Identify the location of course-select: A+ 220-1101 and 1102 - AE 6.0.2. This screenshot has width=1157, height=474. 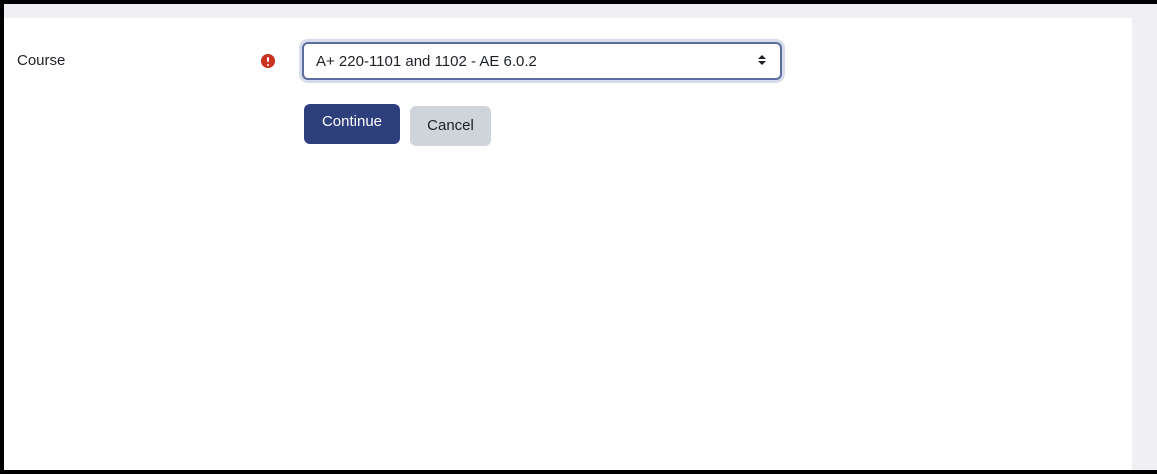
(542, 61).